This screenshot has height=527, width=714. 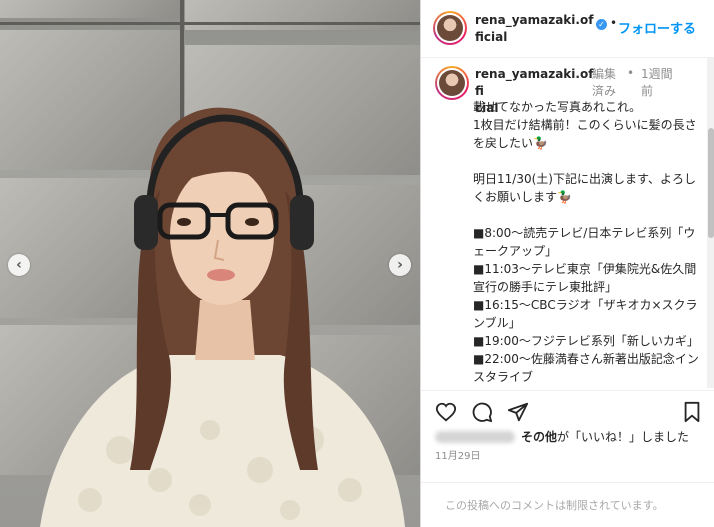 I want to click on chevron-left-icon: ‹, so click(x=19, y=265).